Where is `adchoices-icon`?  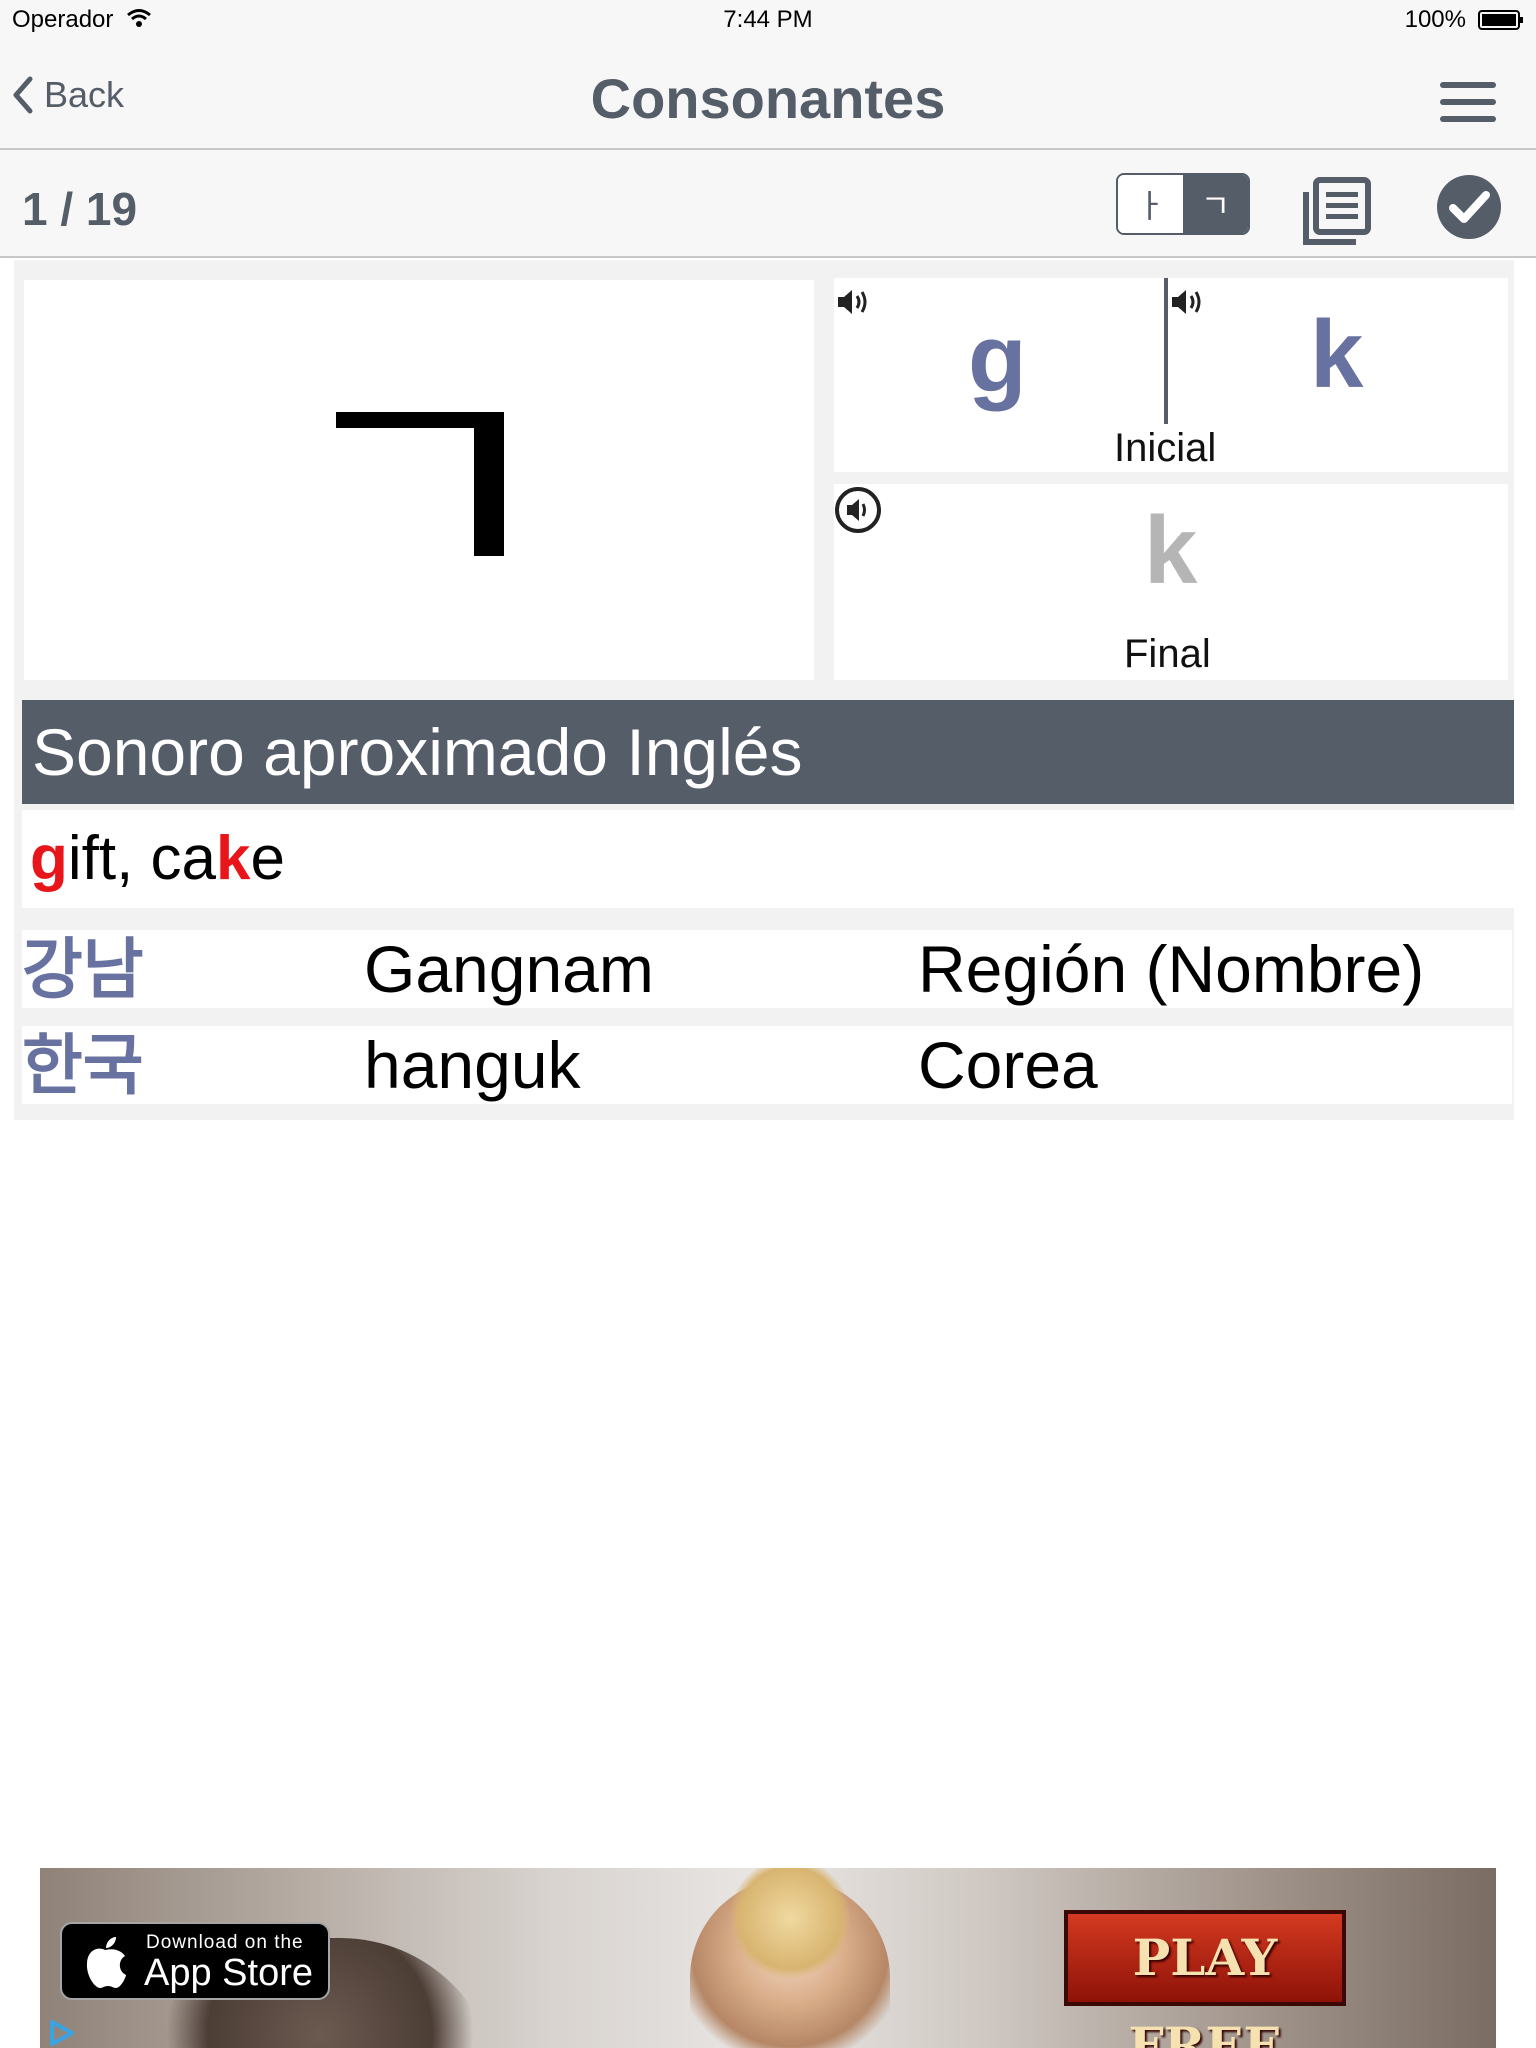
adchoices-icon is located at coordinates (61, 2033).